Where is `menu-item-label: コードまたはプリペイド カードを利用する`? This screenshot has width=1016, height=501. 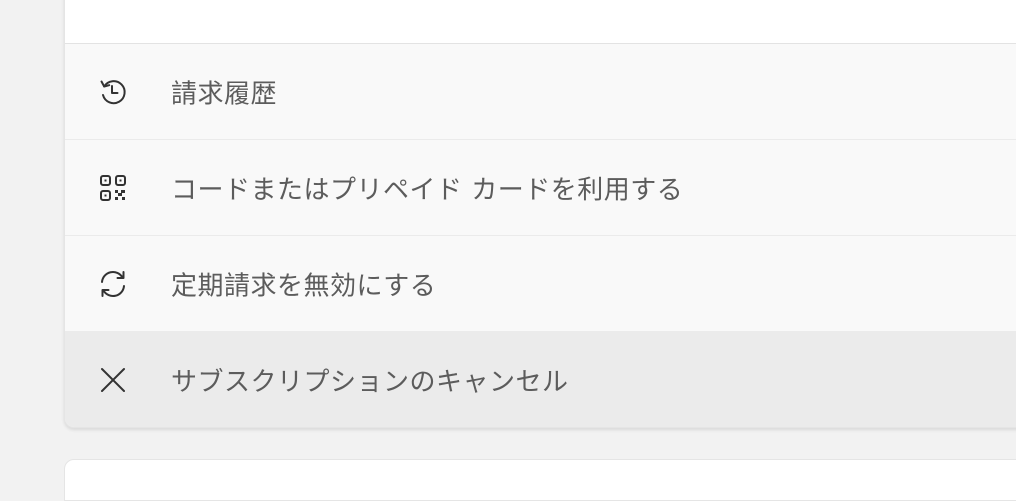 menu-item-label: コードまたはプリペイド カードを利用する is located at coordinates (427, 190).